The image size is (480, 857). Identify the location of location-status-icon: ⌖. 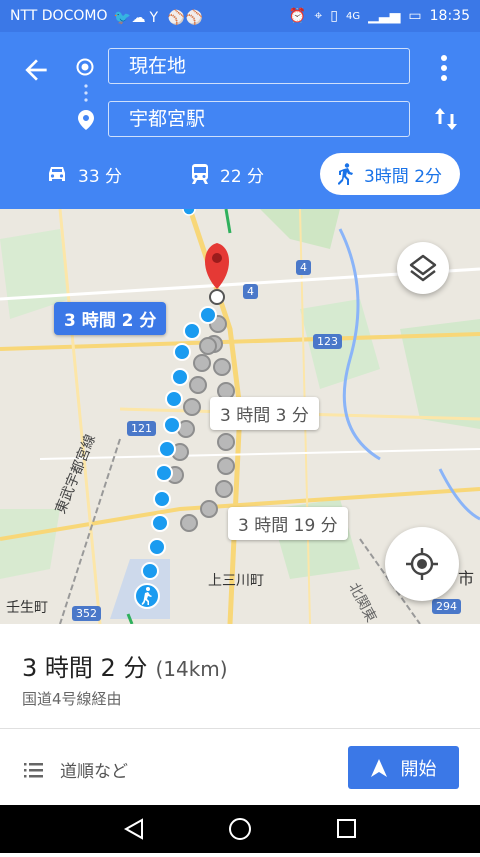
(318, 16).